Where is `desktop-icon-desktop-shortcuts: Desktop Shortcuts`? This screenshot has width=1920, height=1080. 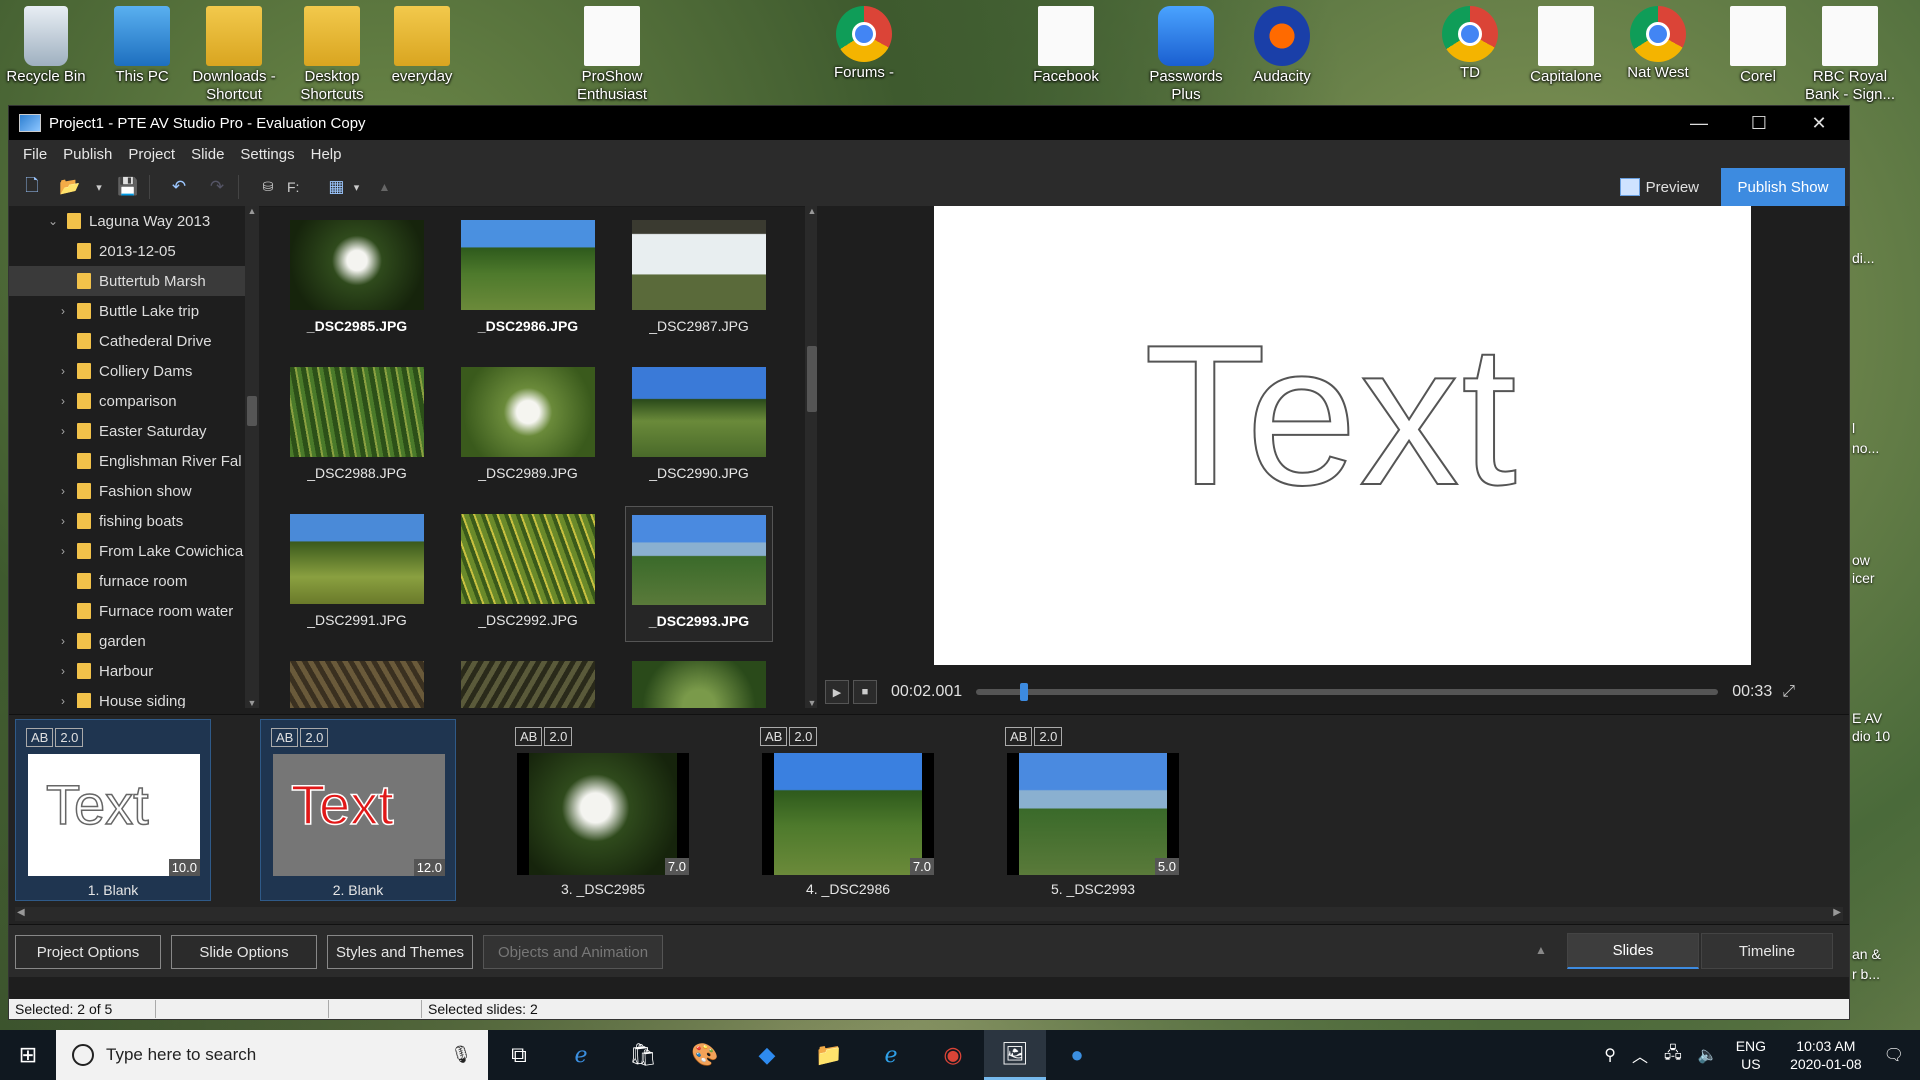 desktop-icon-desktop-shortcuts: Desktop Shortcuts is located at coordinates (332, 55).